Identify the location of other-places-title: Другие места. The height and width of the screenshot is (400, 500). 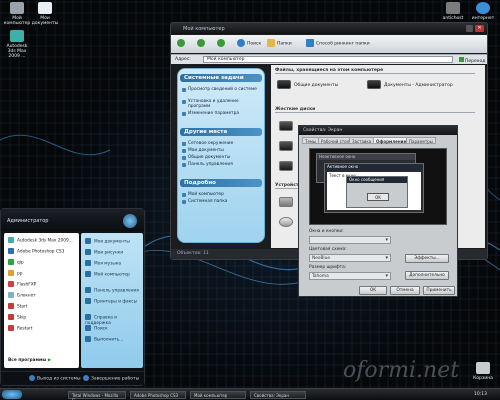
(205, 132).